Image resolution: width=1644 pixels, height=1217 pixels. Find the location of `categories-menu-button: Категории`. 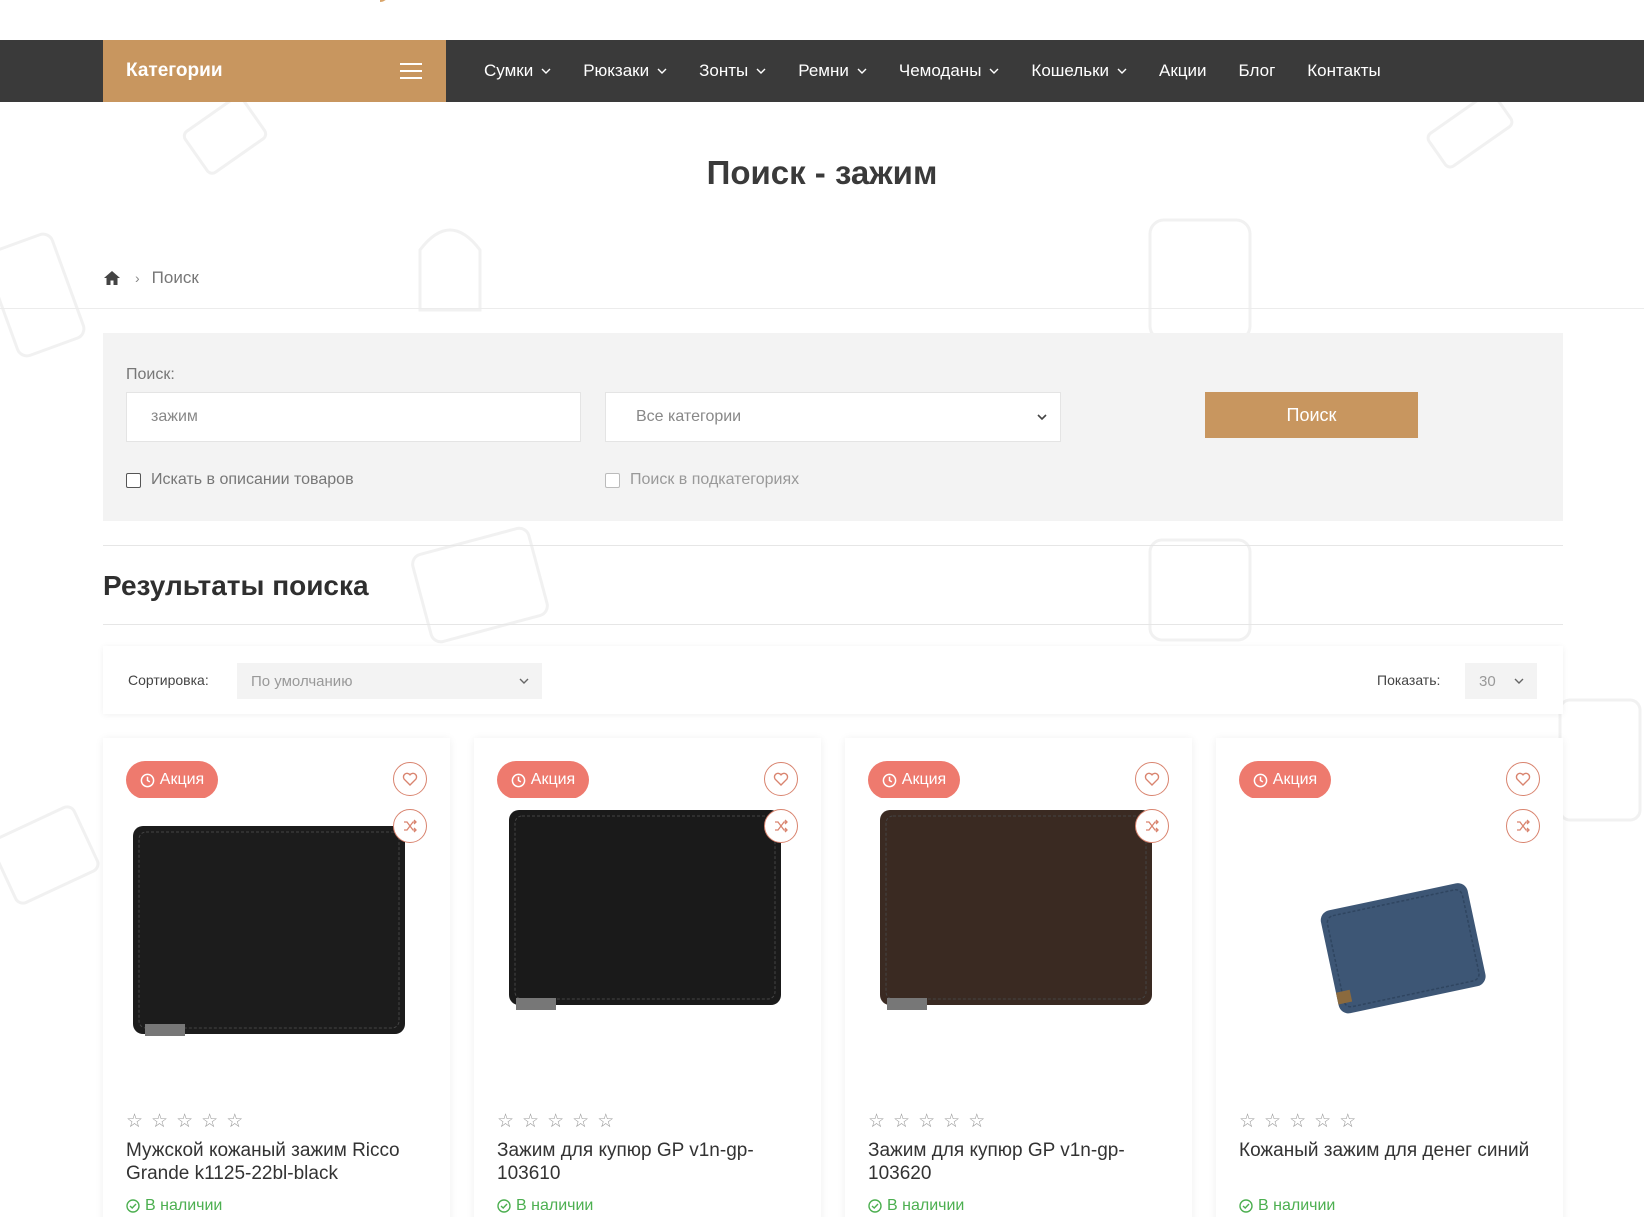

categories-menu-button: Категории is located at coordinates (274, 71).